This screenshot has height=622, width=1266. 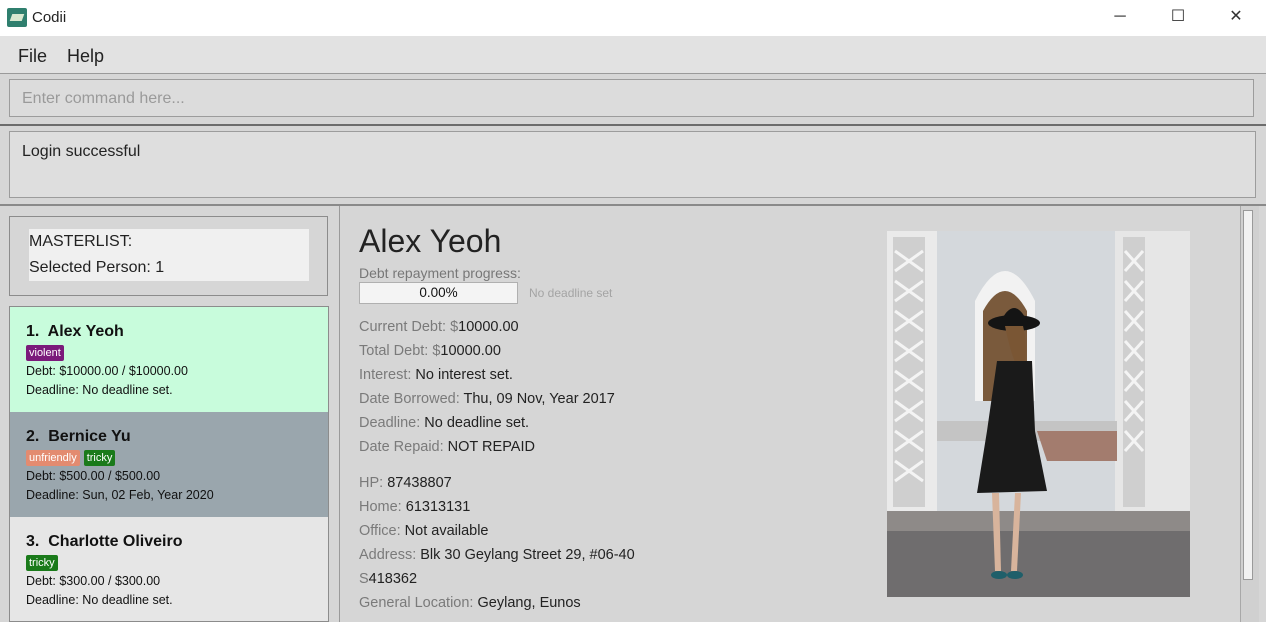 I want to click on person-debt: Debt: $10000.00 / $10000.00, so click(x=107, y=371).